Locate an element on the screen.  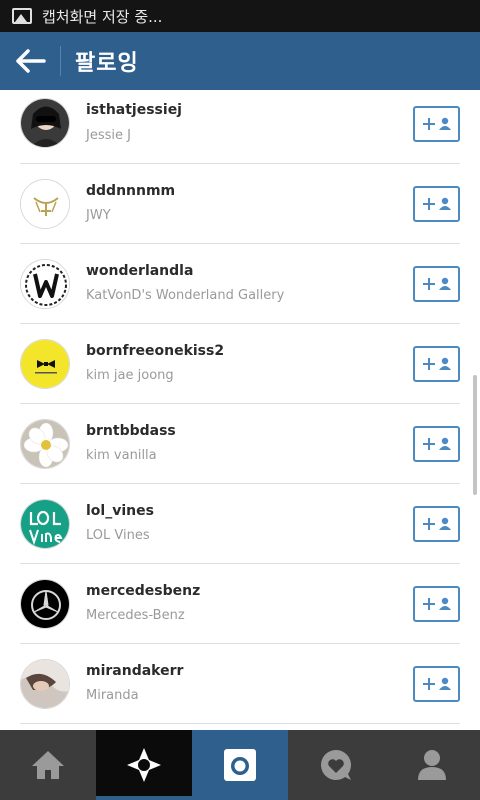
username: lol_vines is located at coordinates (120, 511).